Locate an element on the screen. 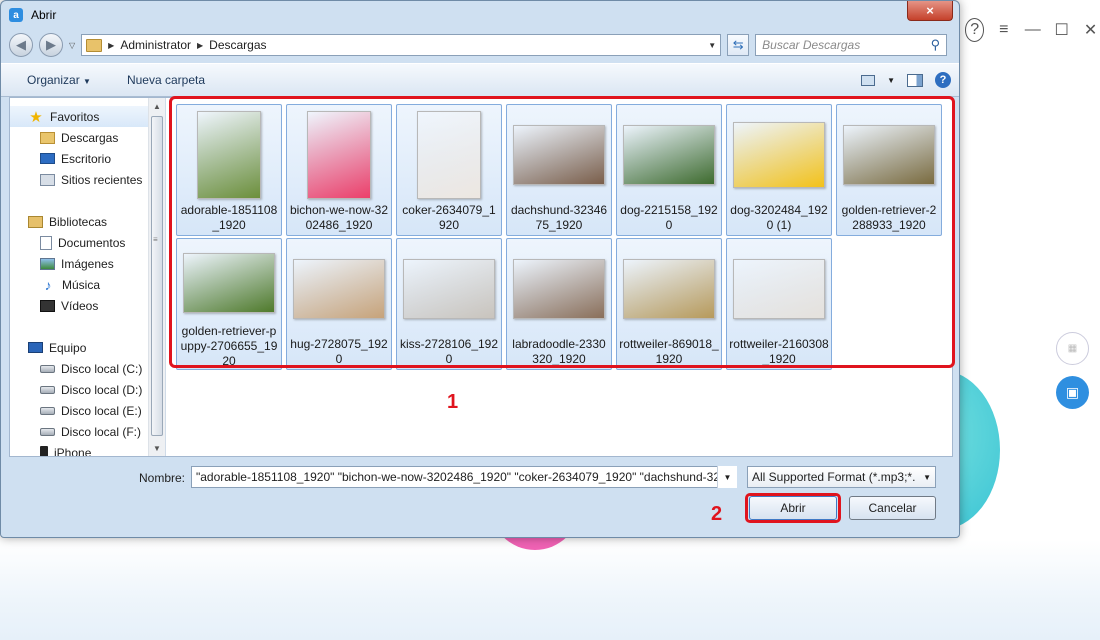 This screenshot has height=640, width=1100. address-dropdown-icon: ▼ is located at coordinates (712, 45).